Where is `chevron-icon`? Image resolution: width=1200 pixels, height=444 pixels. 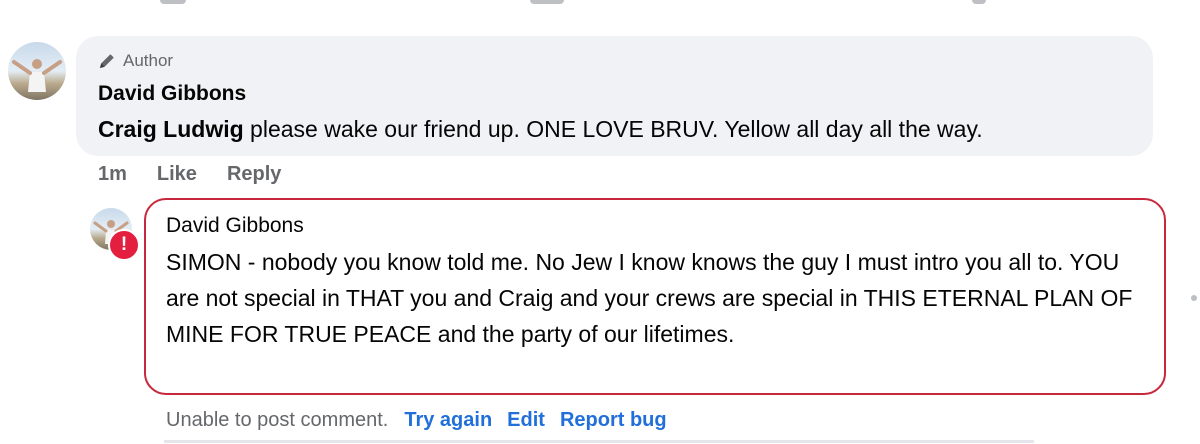
chevron-icon is located at coordinates (979, 2).